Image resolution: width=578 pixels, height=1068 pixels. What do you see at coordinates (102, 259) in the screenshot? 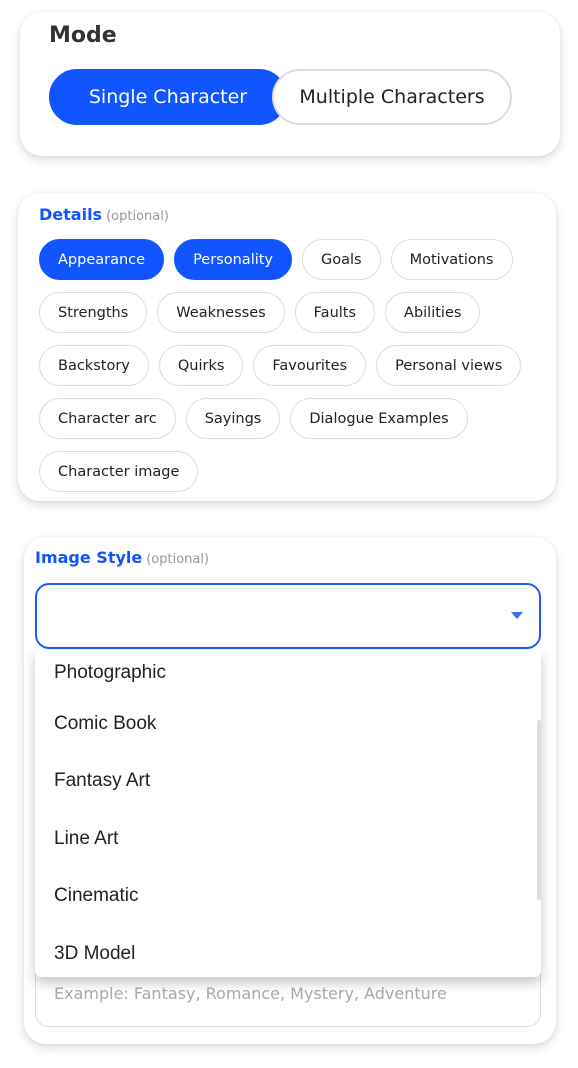
I see `chip-appearance: Appearance` at bounding box center [102, 259].